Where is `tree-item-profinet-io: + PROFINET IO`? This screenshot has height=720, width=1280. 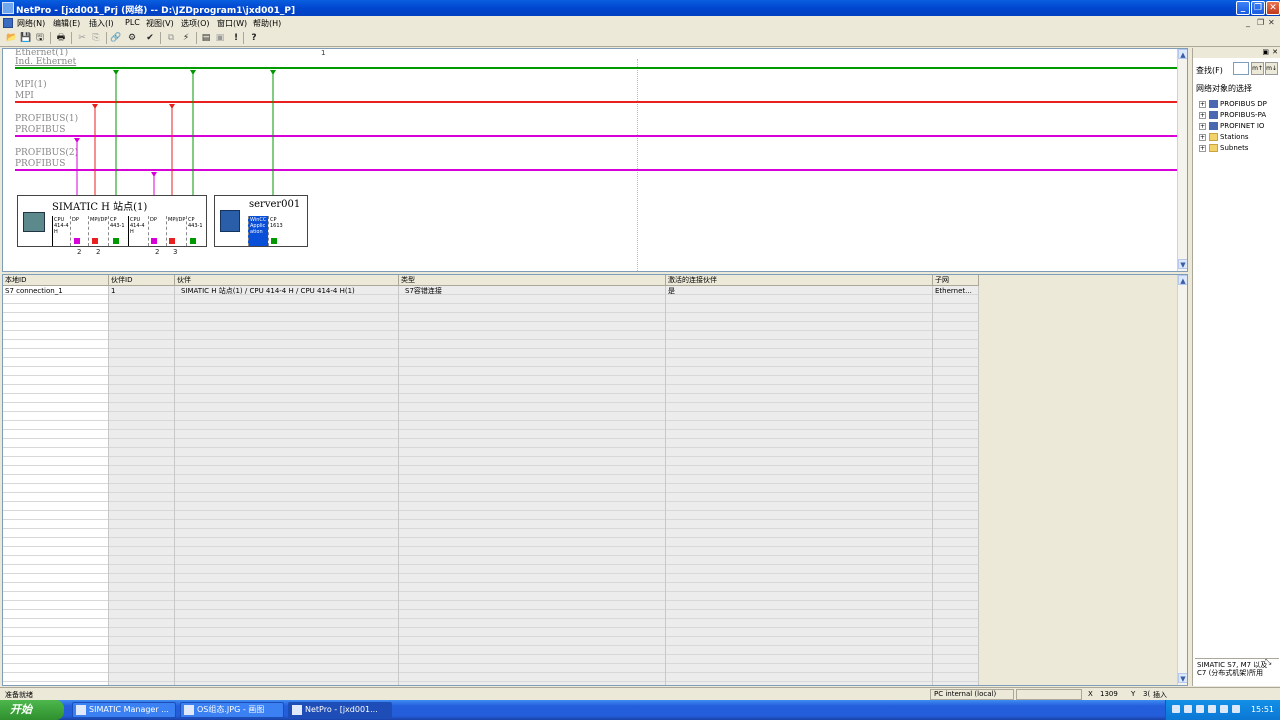 tree-item-profinet-io: + PROFINET IO is located at coordinates (1231, 126).